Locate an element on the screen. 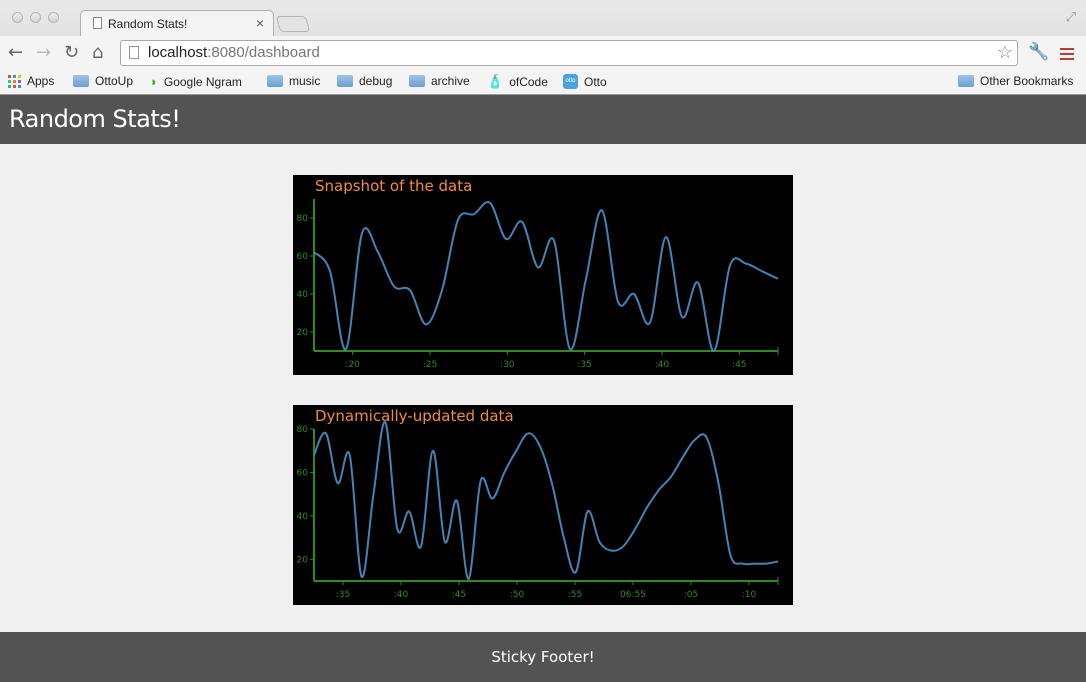  home-icon: ⌂ is located at coordinates (97, 52).